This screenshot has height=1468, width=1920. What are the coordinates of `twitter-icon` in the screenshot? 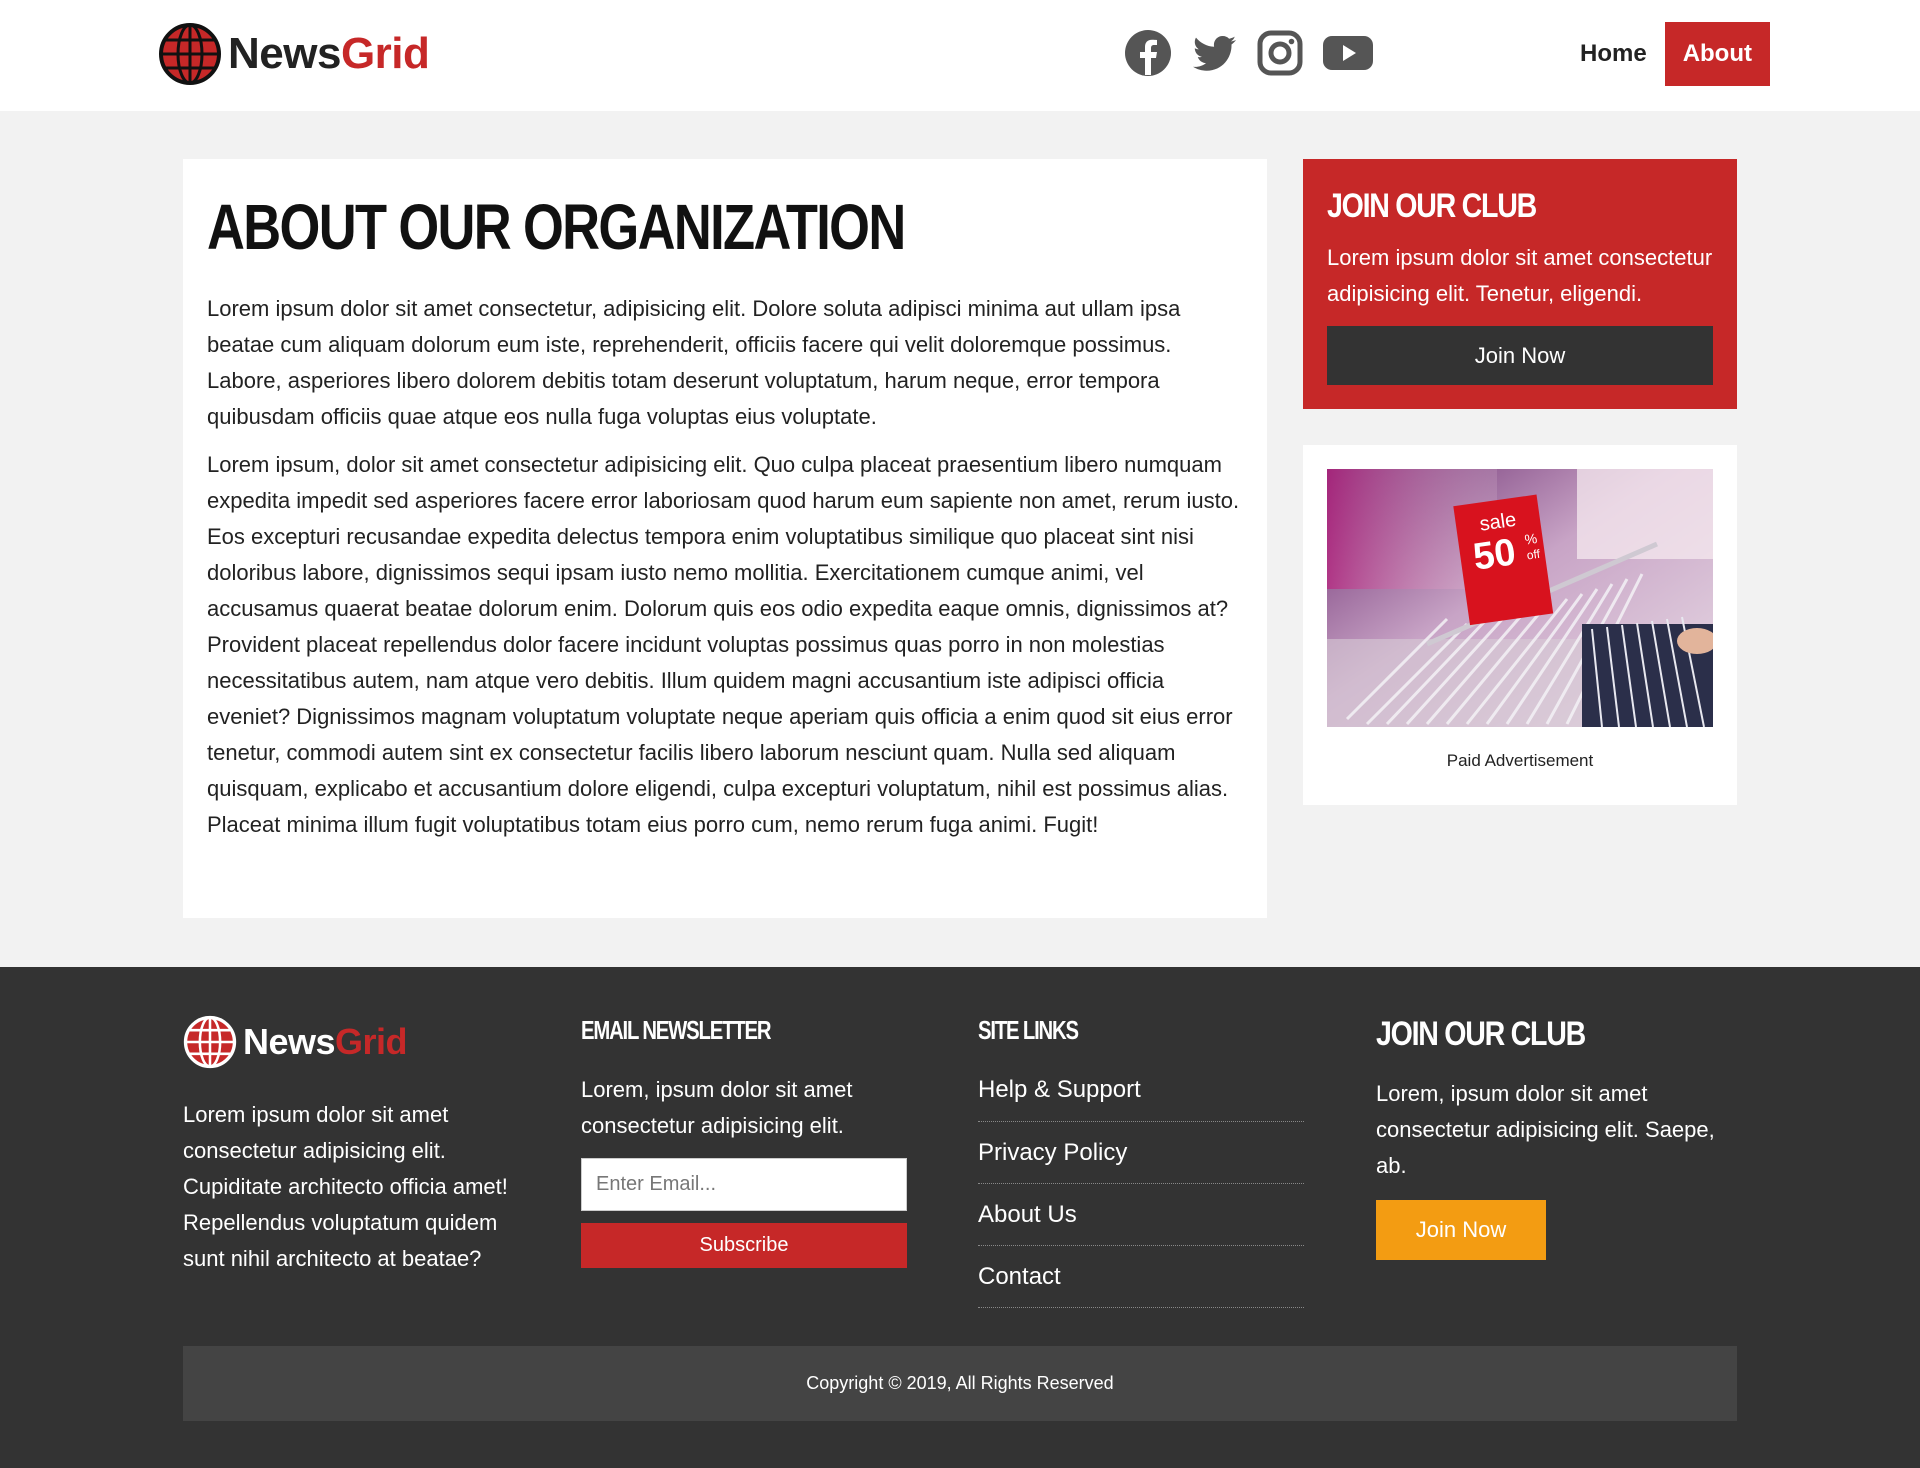 It's located at (1214, 53).